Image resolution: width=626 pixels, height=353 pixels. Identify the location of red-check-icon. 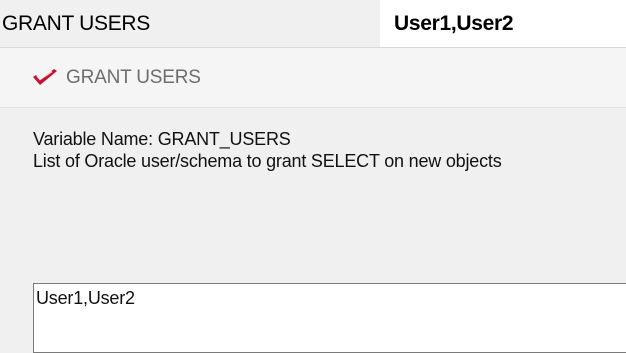
(45, 78).